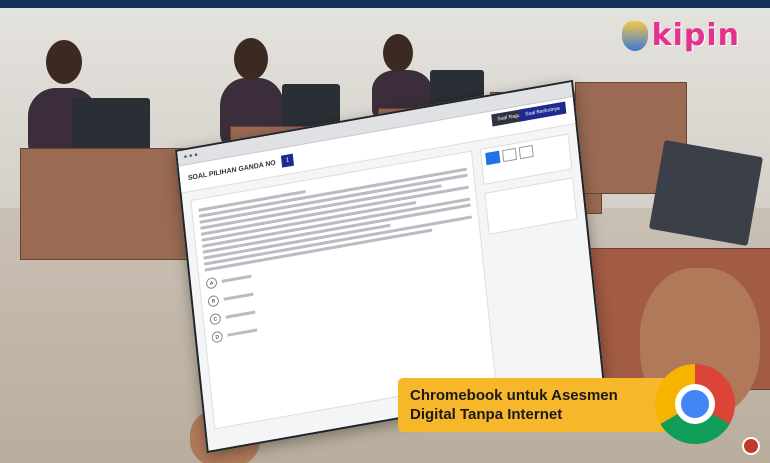  What do you see at coordinates (486, 414) in the screenshot?
I see `caption-line-2: Digital Tanpa Internet` at bounding box center [486, 414].